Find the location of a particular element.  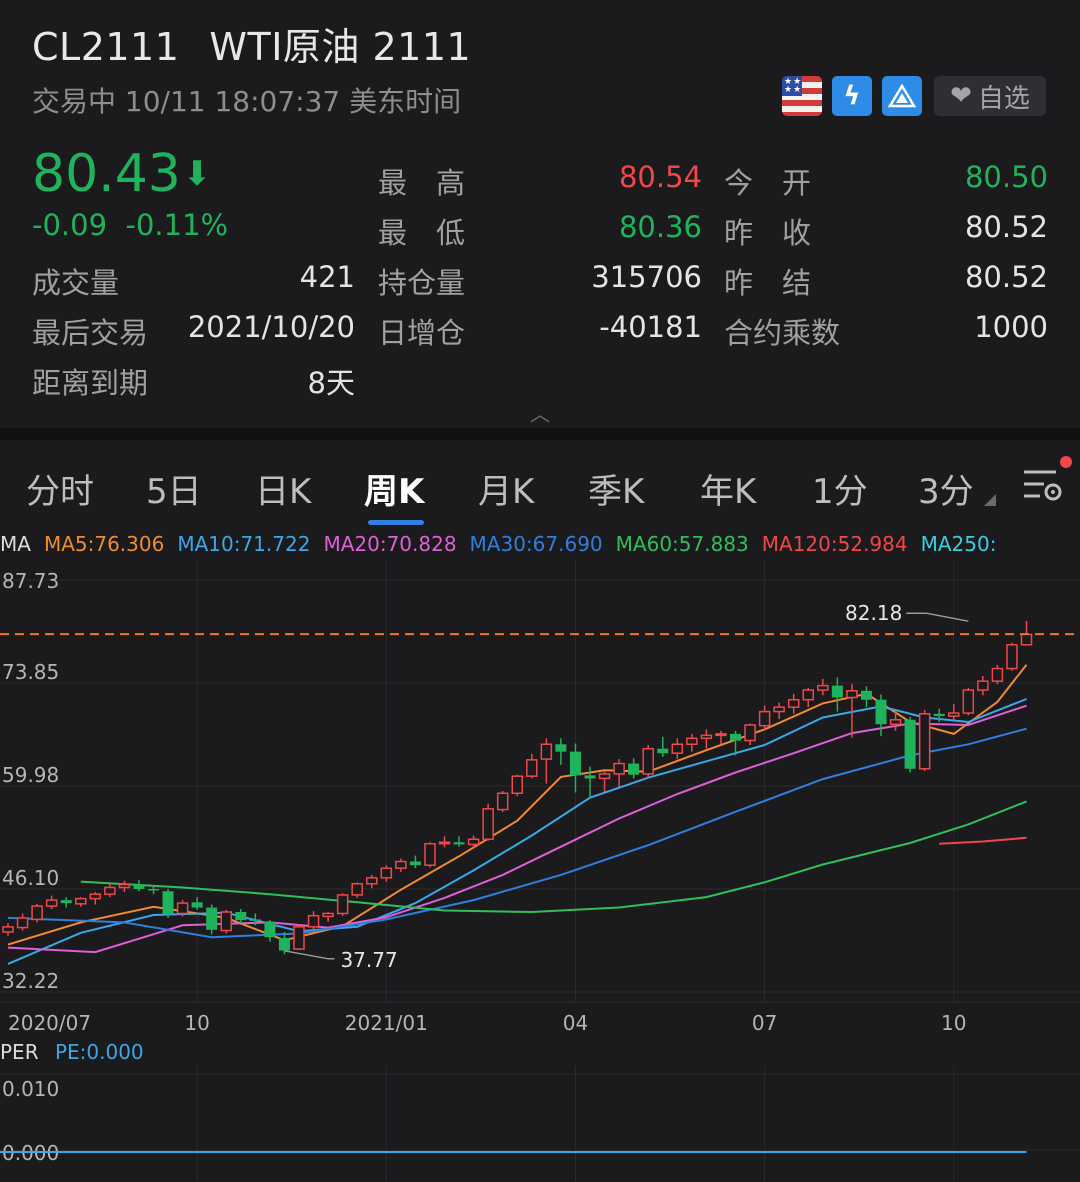

prev-settle-value: 80.52 is located at coordinates (1006, 277).